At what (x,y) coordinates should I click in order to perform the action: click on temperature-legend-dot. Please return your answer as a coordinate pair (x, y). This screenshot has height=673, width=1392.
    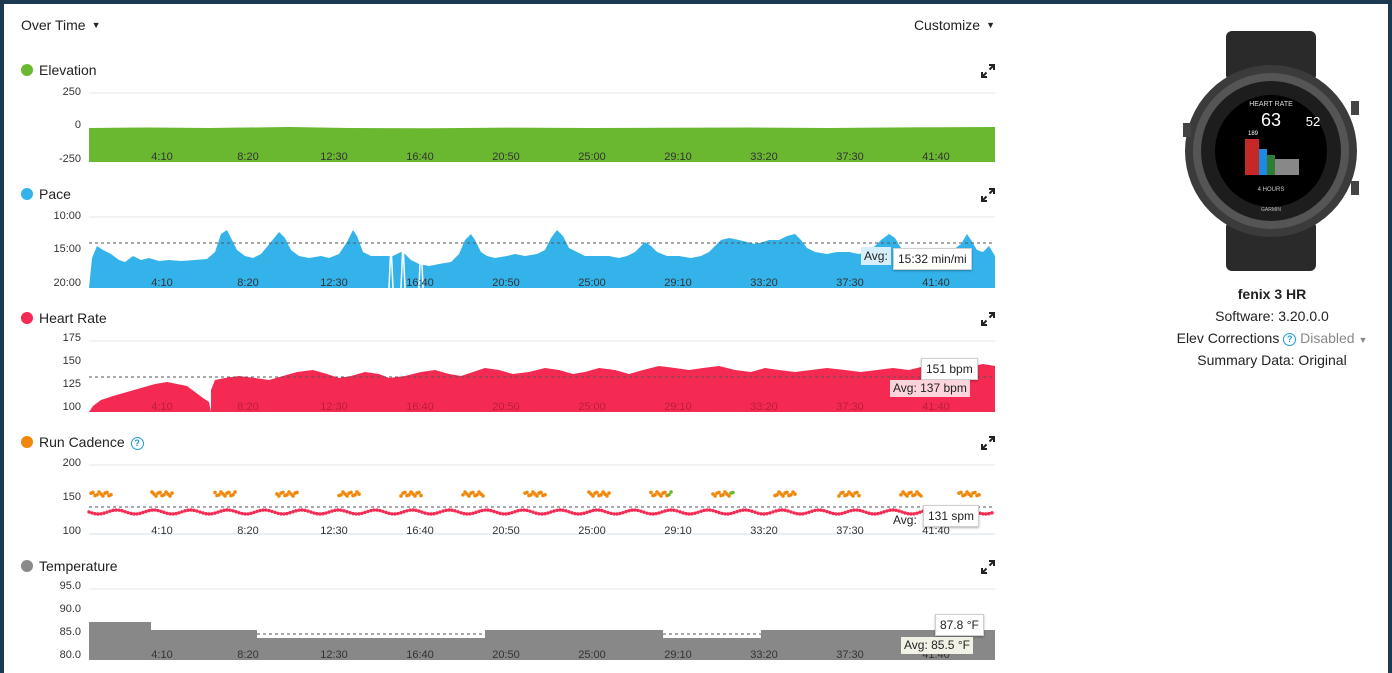
    Looking at the image, I should click on (27, 566).